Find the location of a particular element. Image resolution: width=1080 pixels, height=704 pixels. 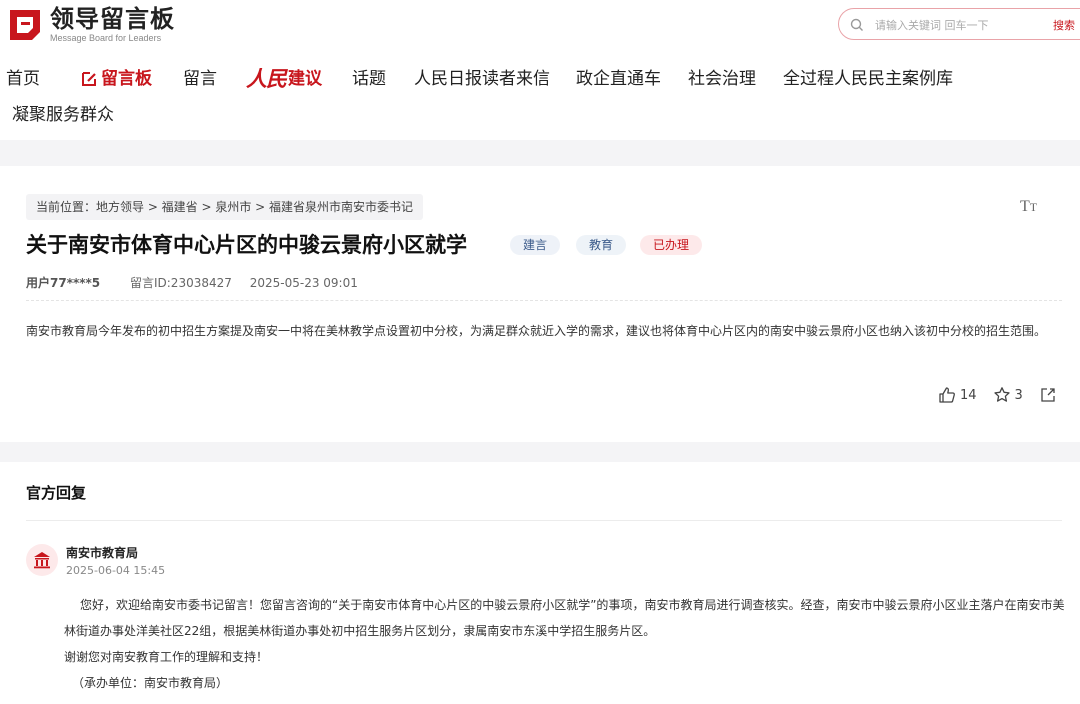

reply-signature: （承办单位：南安市教育局） is located at coordinates (150, 683).